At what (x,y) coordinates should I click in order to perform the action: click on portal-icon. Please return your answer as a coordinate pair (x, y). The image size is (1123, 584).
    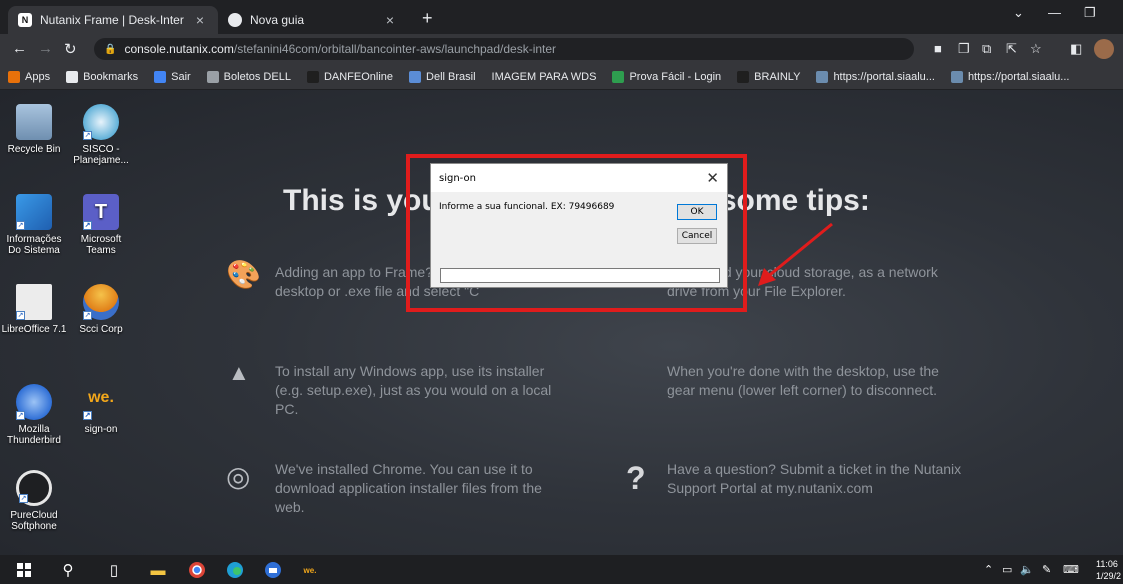
    Looking at the image, I should click on (956, 76).